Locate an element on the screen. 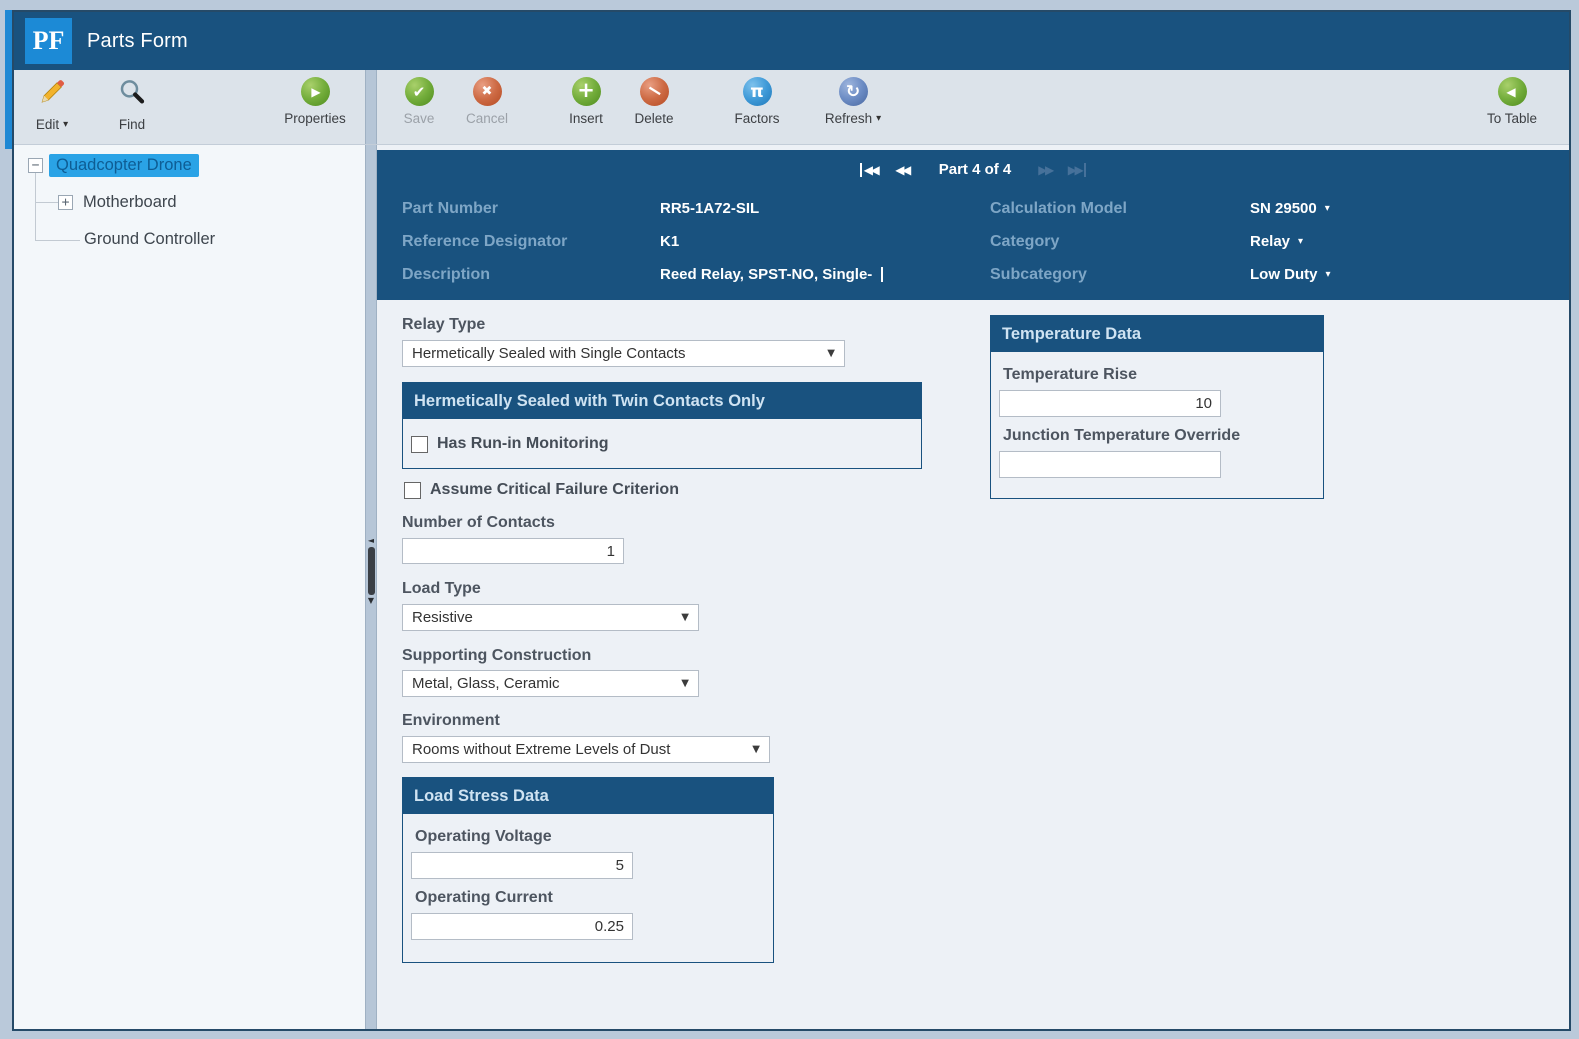 This screenshot has width=1579, height=1039. description-label: Description is located at coordinates (446, 274).